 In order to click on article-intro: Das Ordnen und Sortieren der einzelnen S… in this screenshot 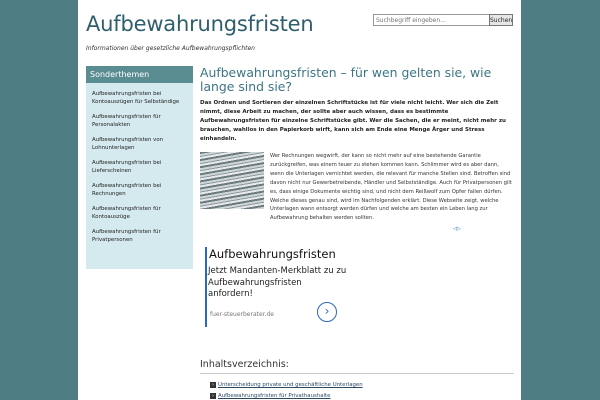, I will do `click(353, 121)`.